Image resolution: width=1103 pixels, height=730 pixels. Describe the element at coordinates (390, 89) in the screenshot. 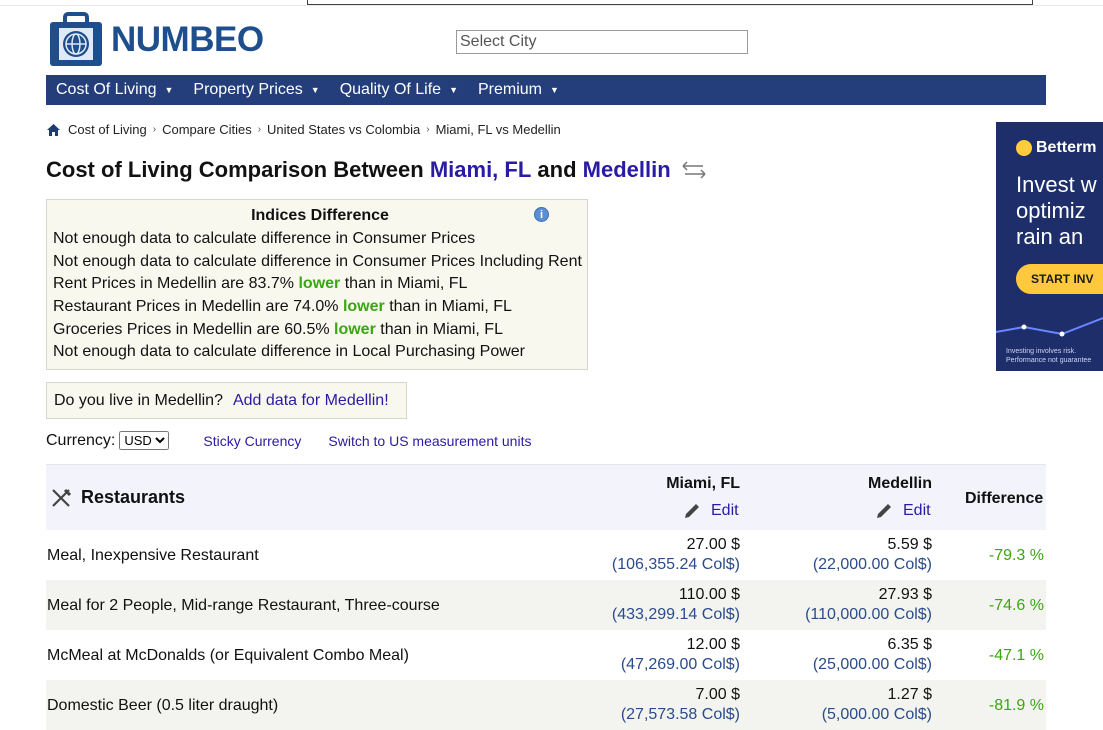

I see `nav-label: Quality Of Life` at that location.